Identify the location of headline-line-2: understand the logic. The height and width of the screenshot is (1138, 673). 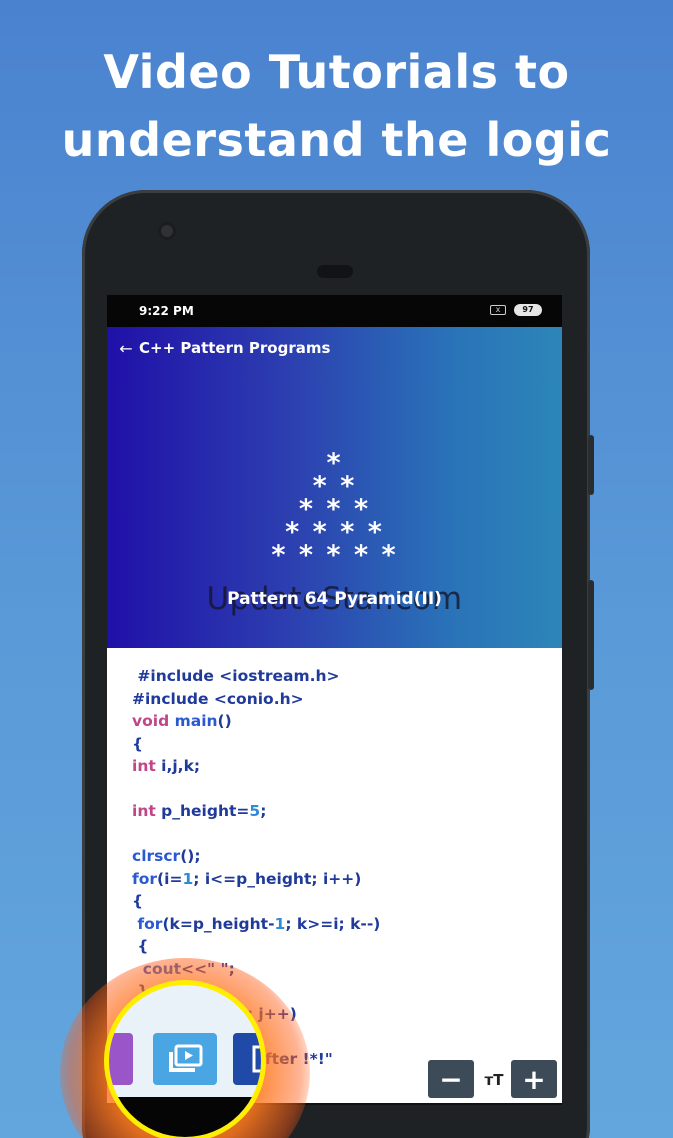
(336, 140).